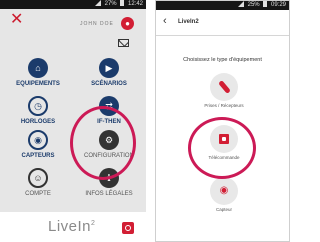  Describe the element at coordinates (222, 5) in the screenshot. I see `status-bar: 25% 09:29` at that location.